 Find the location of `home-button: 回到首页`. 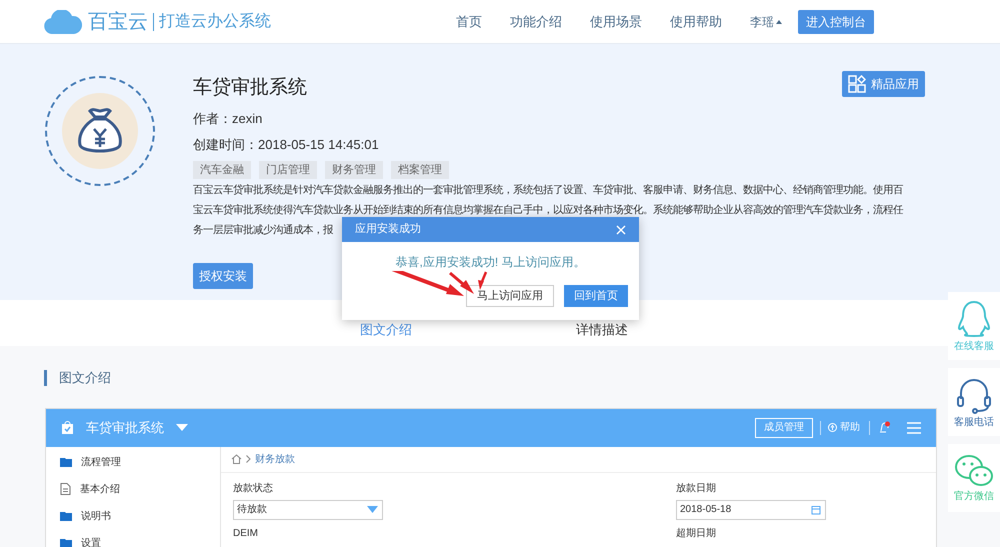

home-button: 回到首页 is located at coordinates (596, 296).